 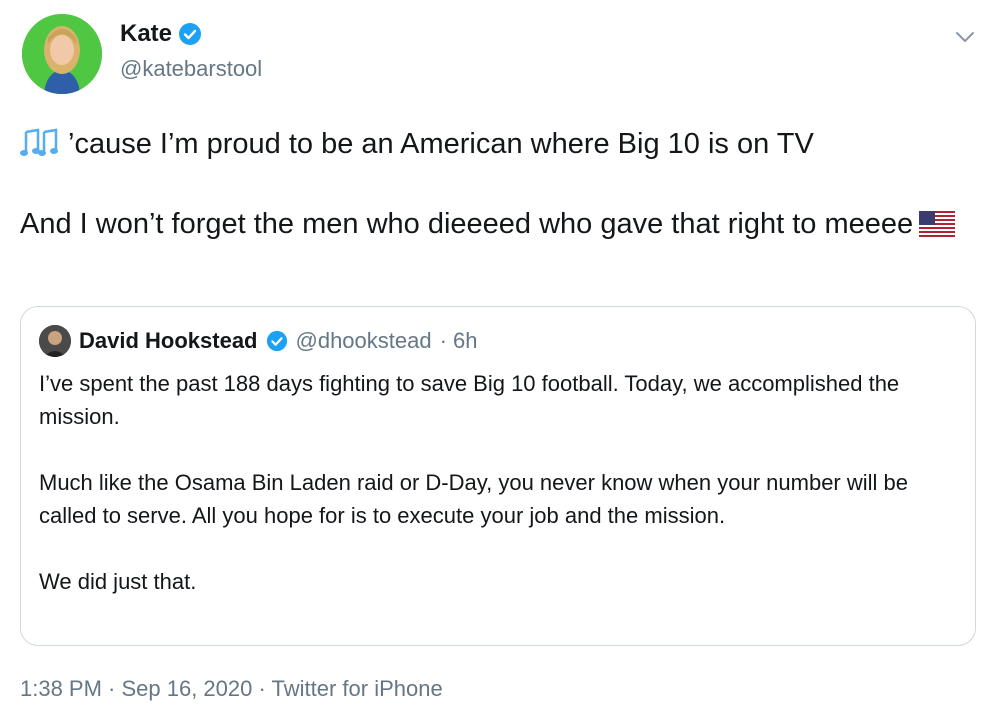 What do you see at coordinates (62, 54) in the screenshot?
I see `author-avatar` at bounding box center [62, 54].